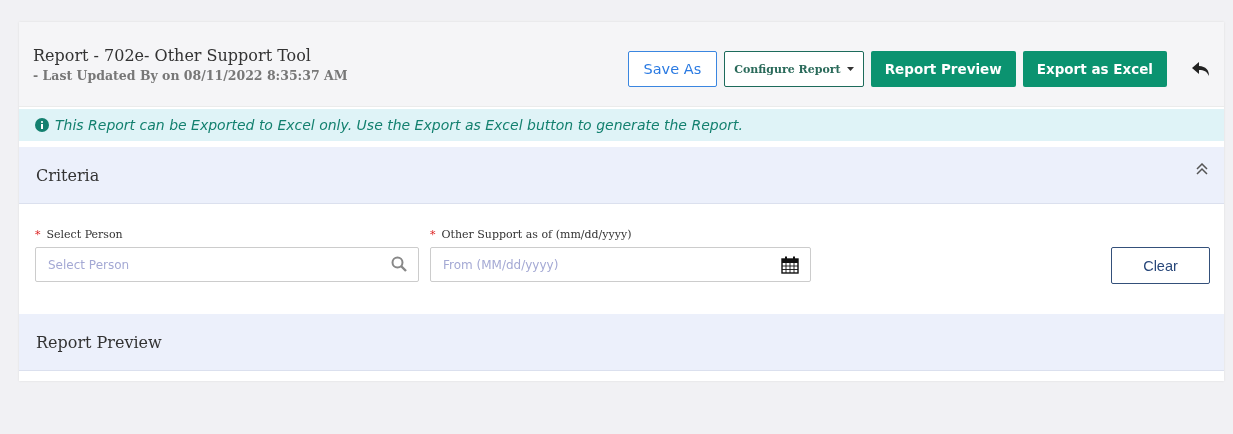  What do you see at coordinates (1202, 169) in the screenshot?
I see `collapse-icon` at bounding box center [1202, 169].